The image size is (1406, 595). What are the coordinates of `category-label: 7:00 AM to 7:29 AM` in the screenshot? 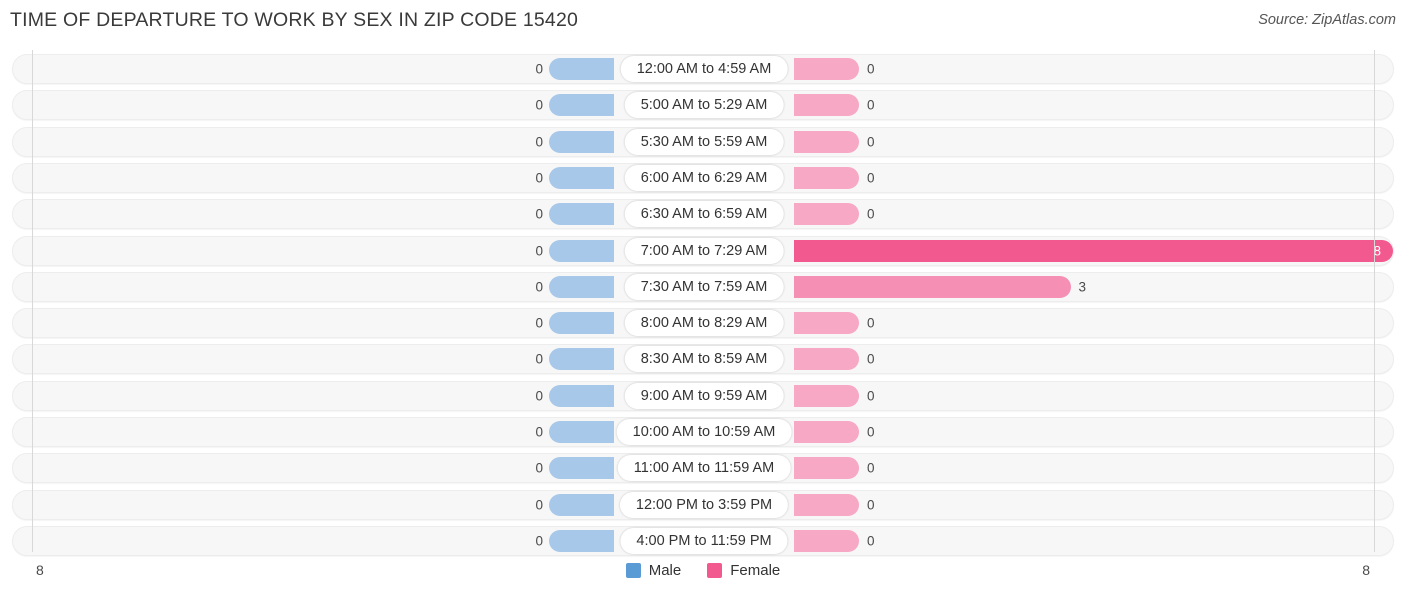 It's located at (704, 250).